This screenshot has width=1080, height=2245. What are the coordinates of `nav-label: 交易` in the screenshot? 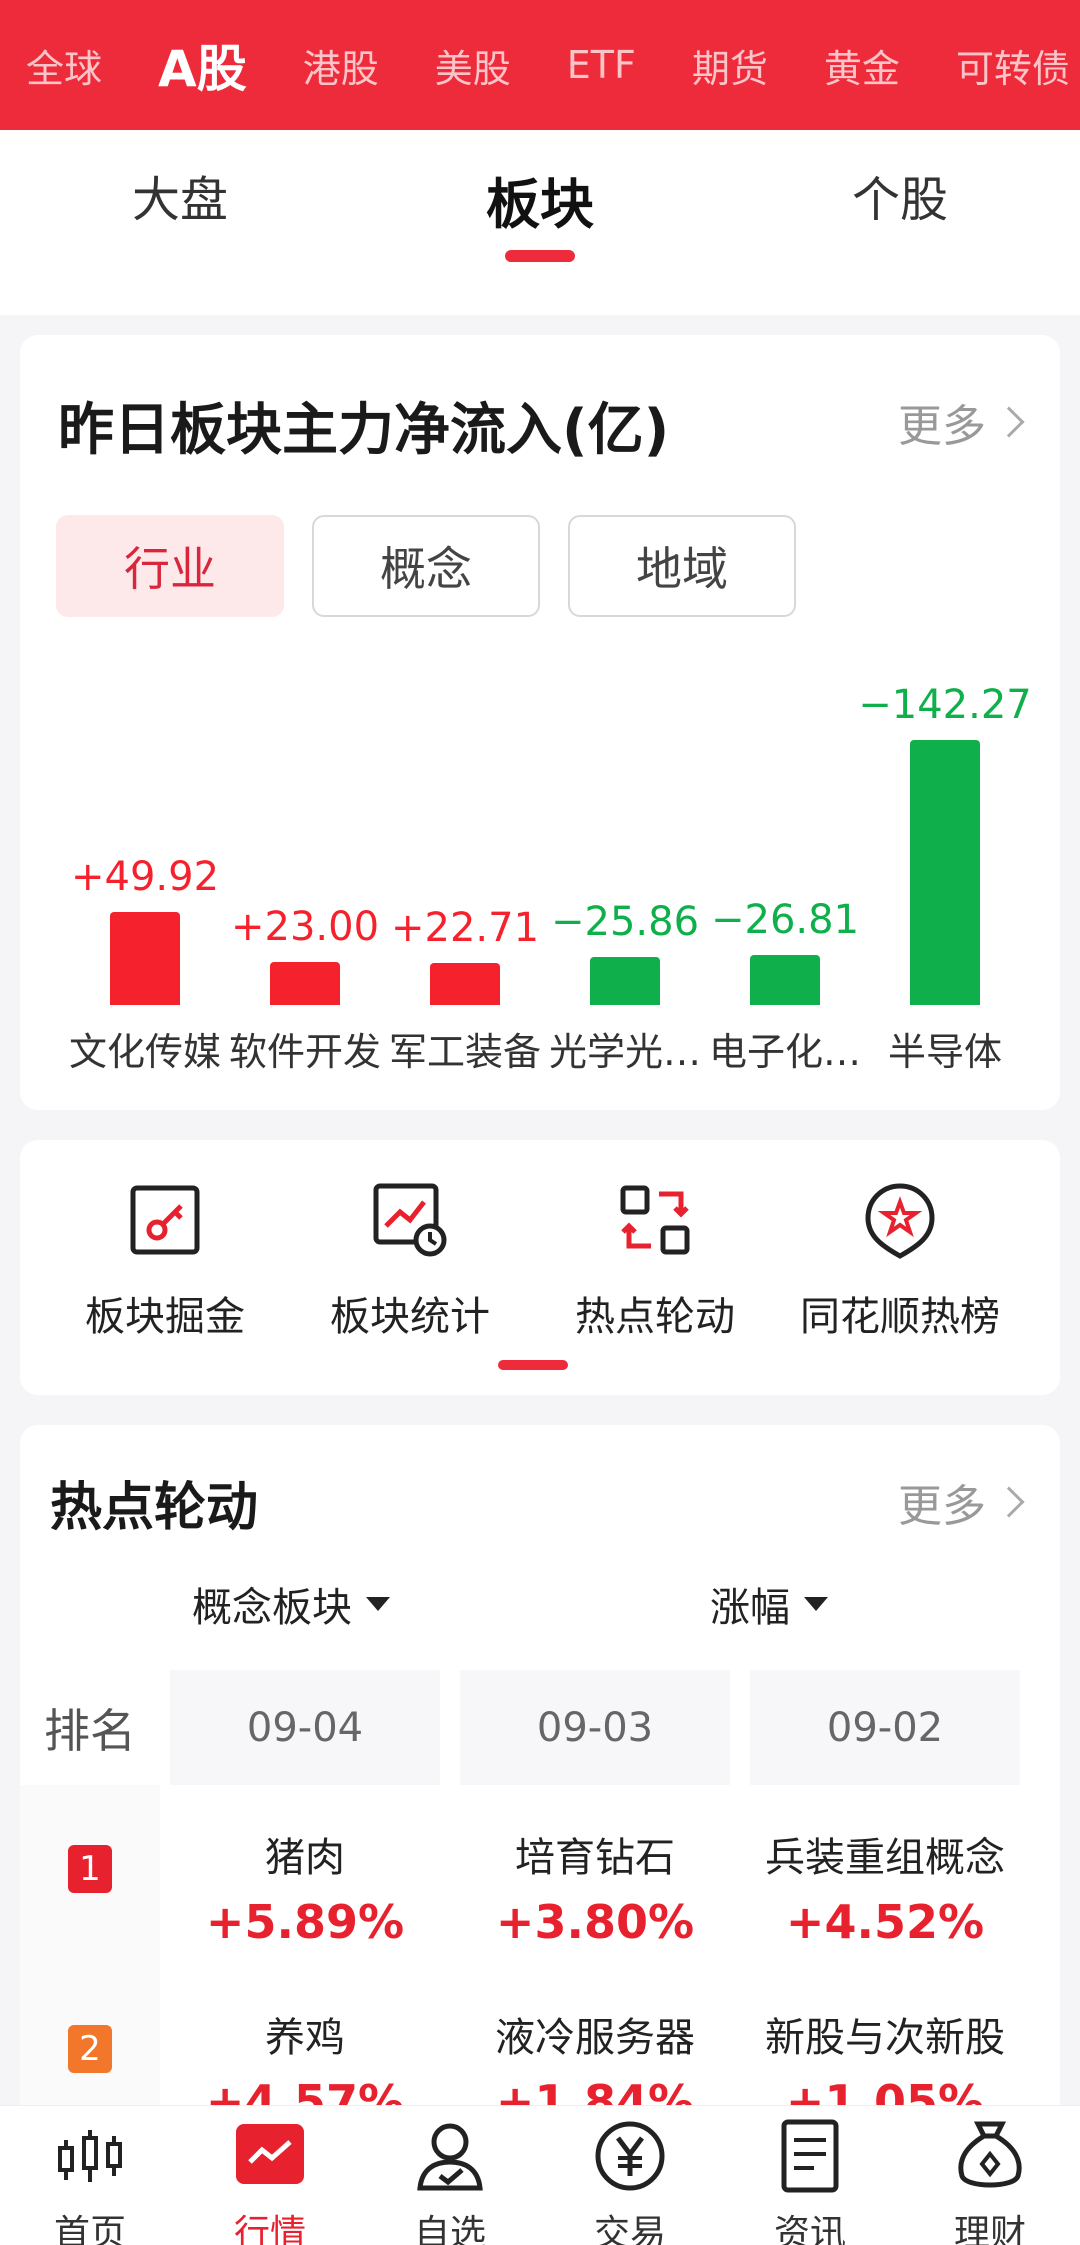 It's located at (629, 2229).